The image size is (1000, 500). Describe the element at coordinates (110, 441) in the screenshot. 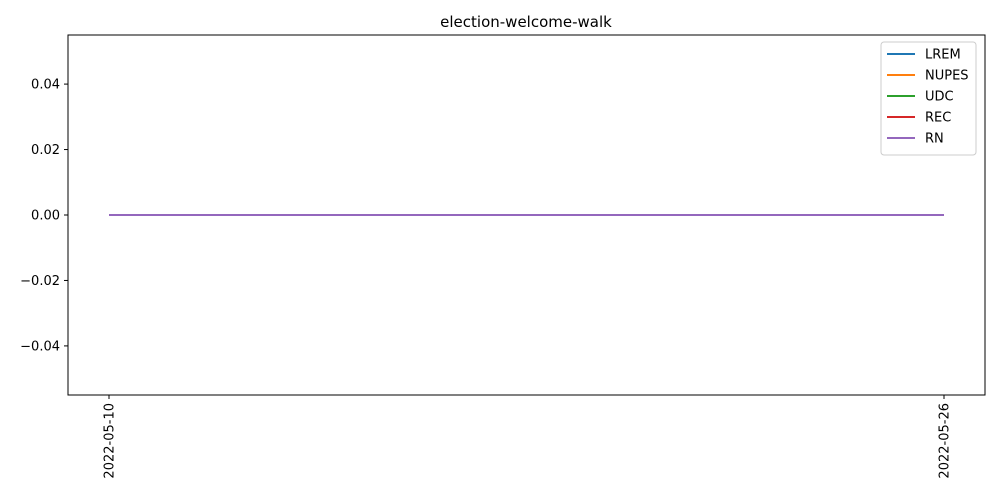

I see `x-tick-label: 2022-05-10` at that location.